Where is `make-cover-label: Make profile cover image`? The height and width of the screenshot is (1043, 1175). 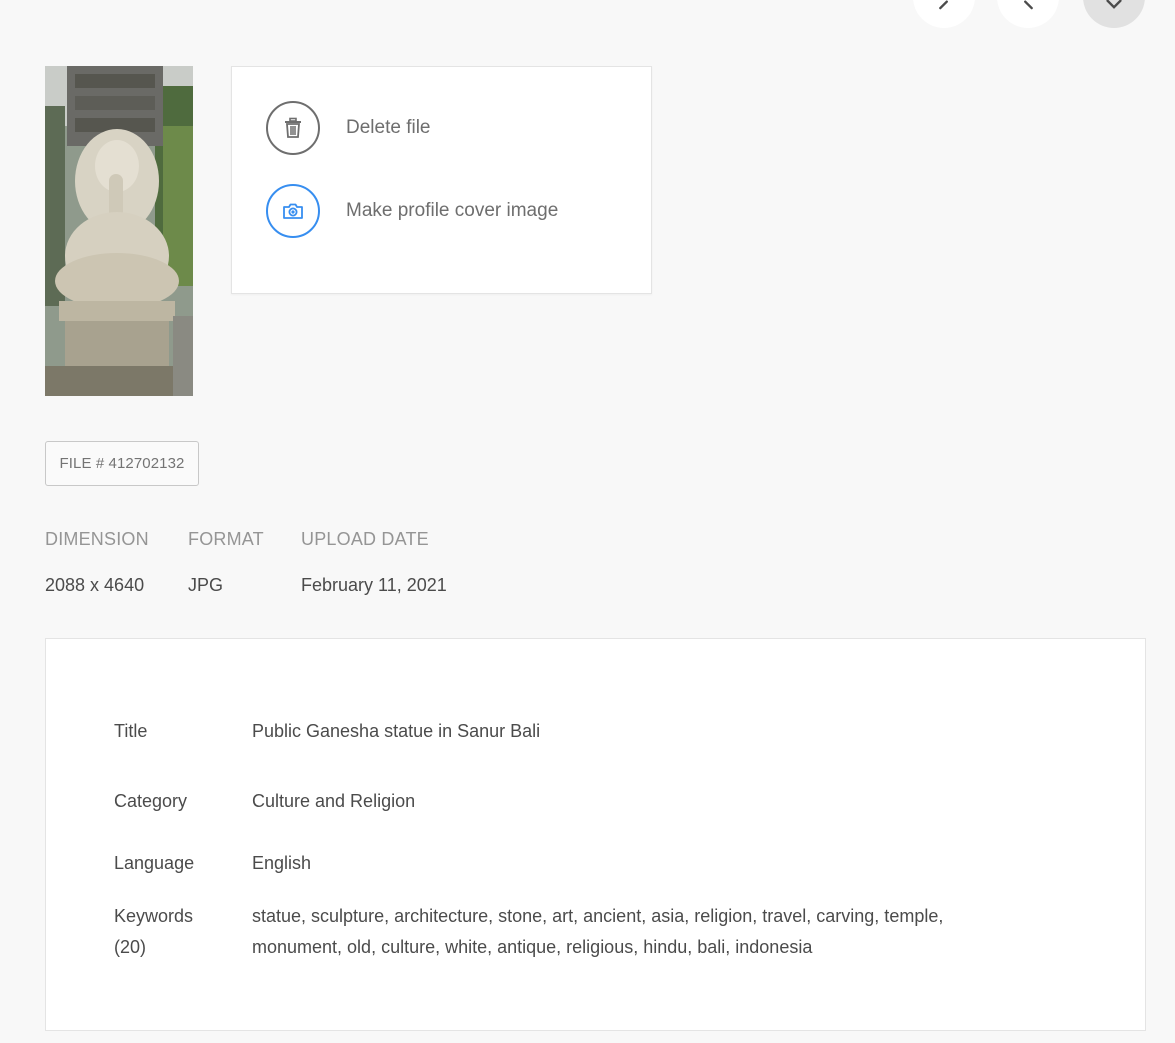 make-cover-label: Make profile cover image is located at coordinates (452, 211).